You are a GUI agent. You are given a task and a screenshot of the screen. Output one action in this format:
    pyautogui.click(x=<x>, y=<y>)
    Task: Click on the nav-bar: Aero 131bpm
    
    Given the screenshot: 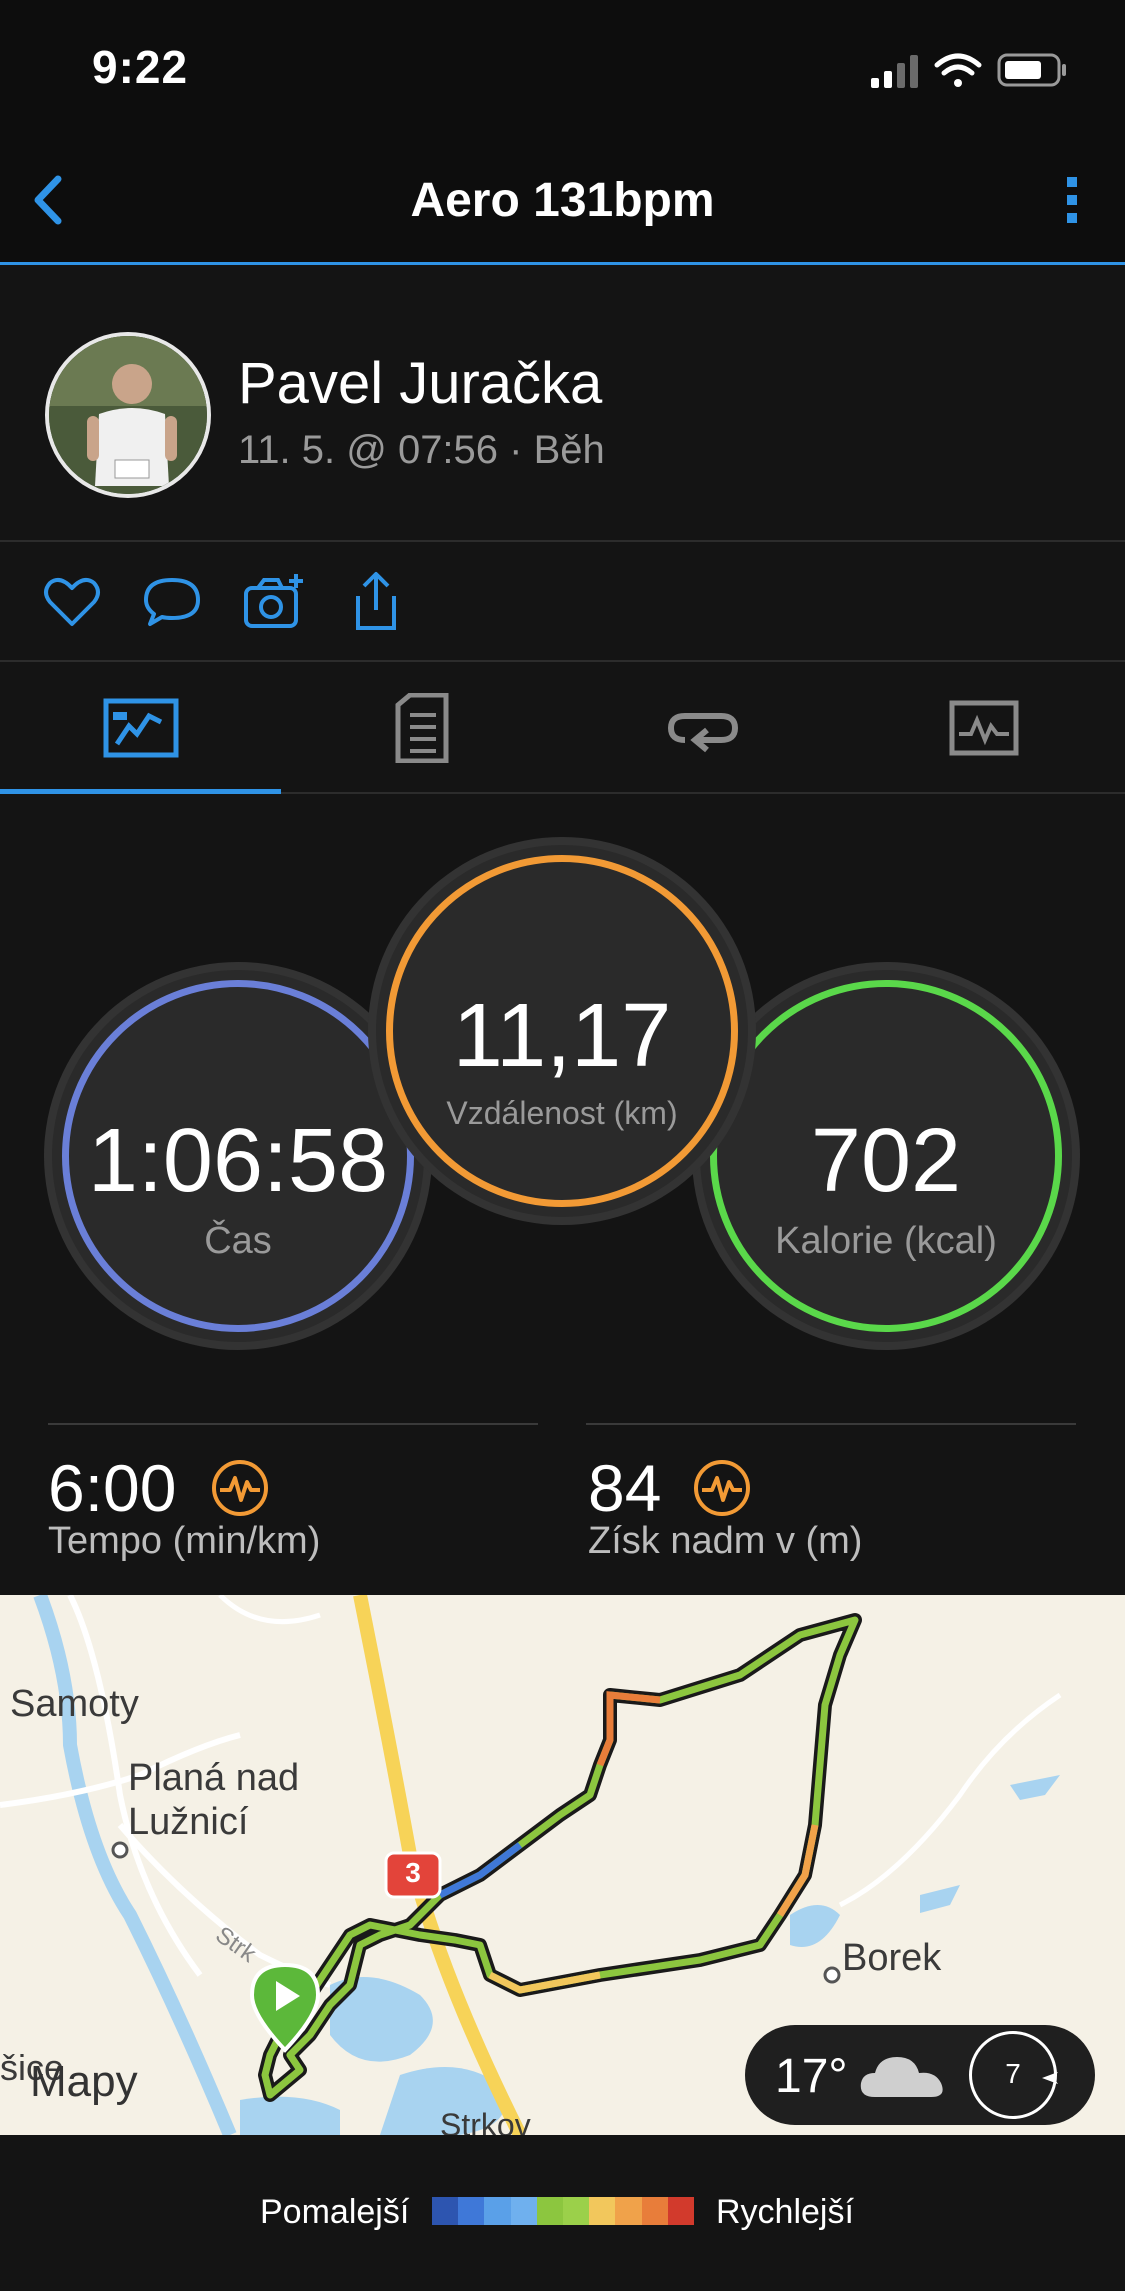 What is the action you would take?
    pyautogui.click(x=562, y=200)
    